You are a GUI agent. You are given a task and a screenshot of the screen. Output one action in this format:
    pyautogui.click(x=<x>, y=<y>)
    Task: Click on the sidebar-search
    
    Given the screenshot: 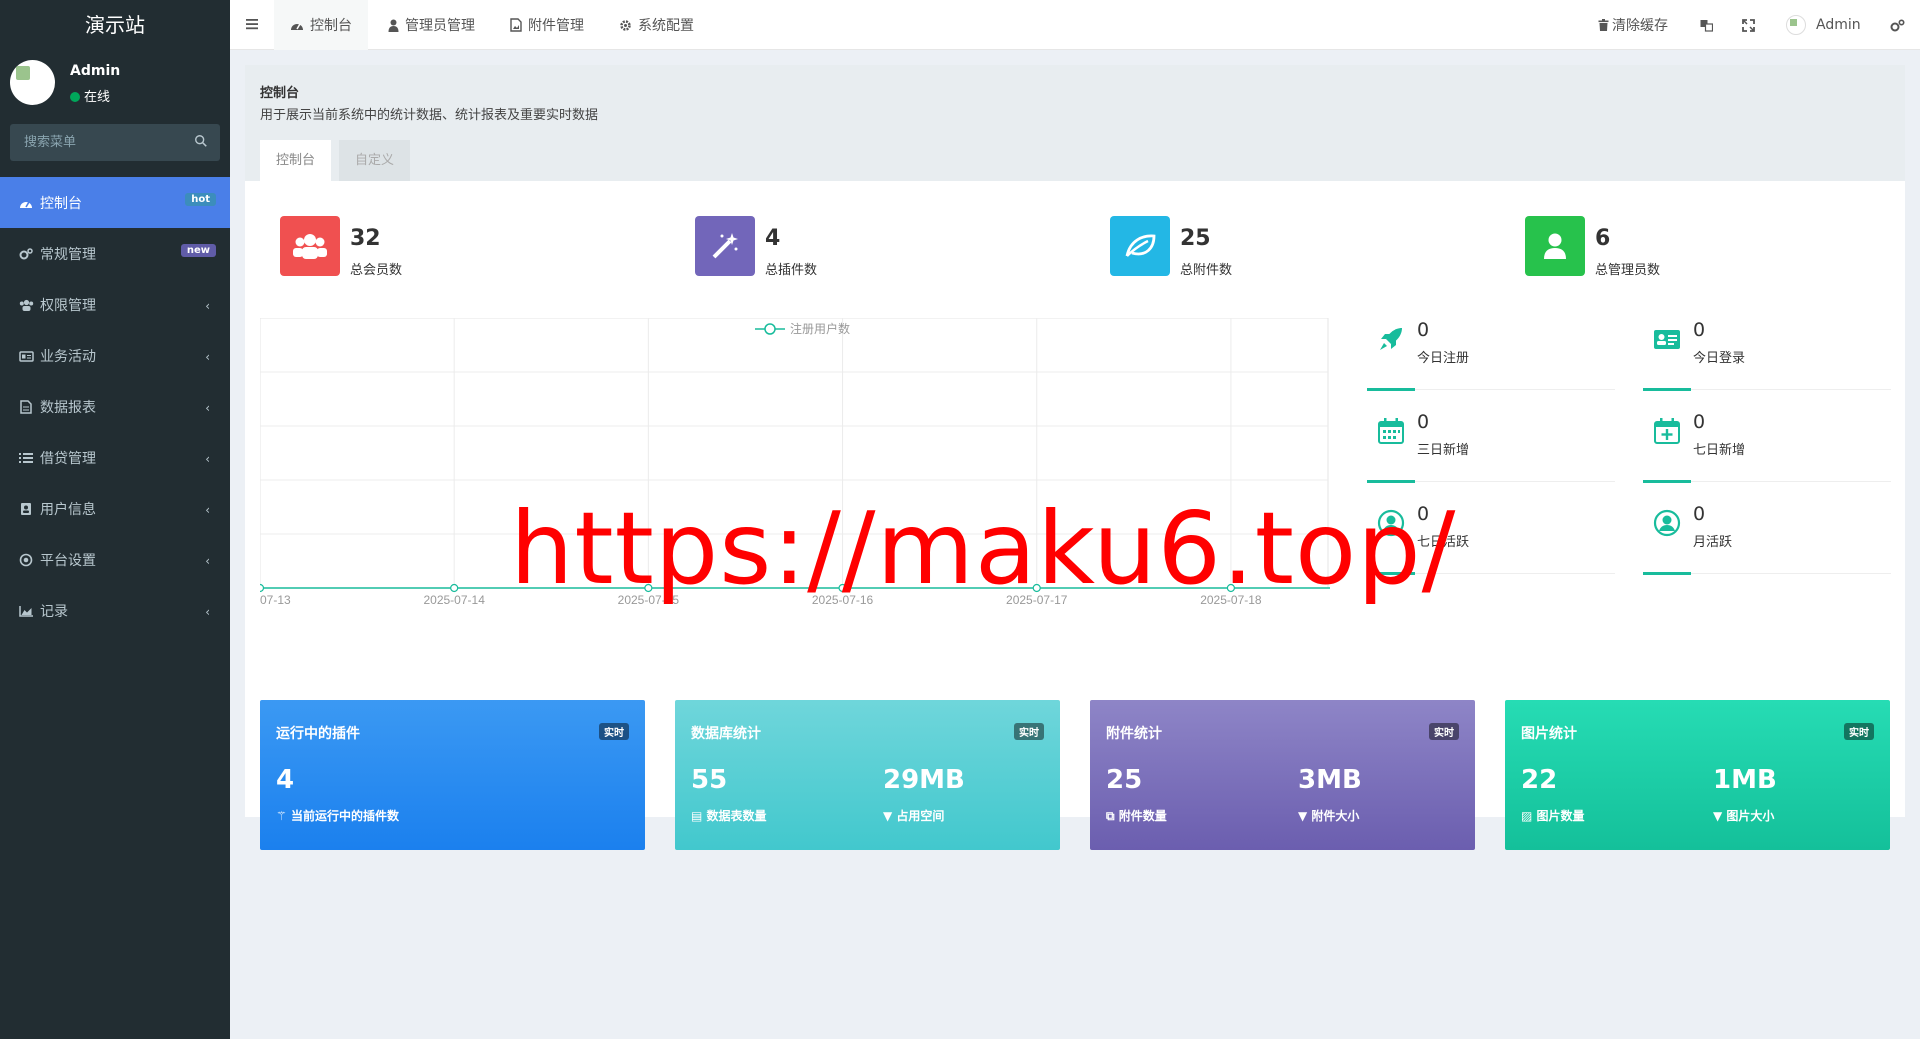 What is the action you would take?
    pyautogui.click(x=115, y=142)
    